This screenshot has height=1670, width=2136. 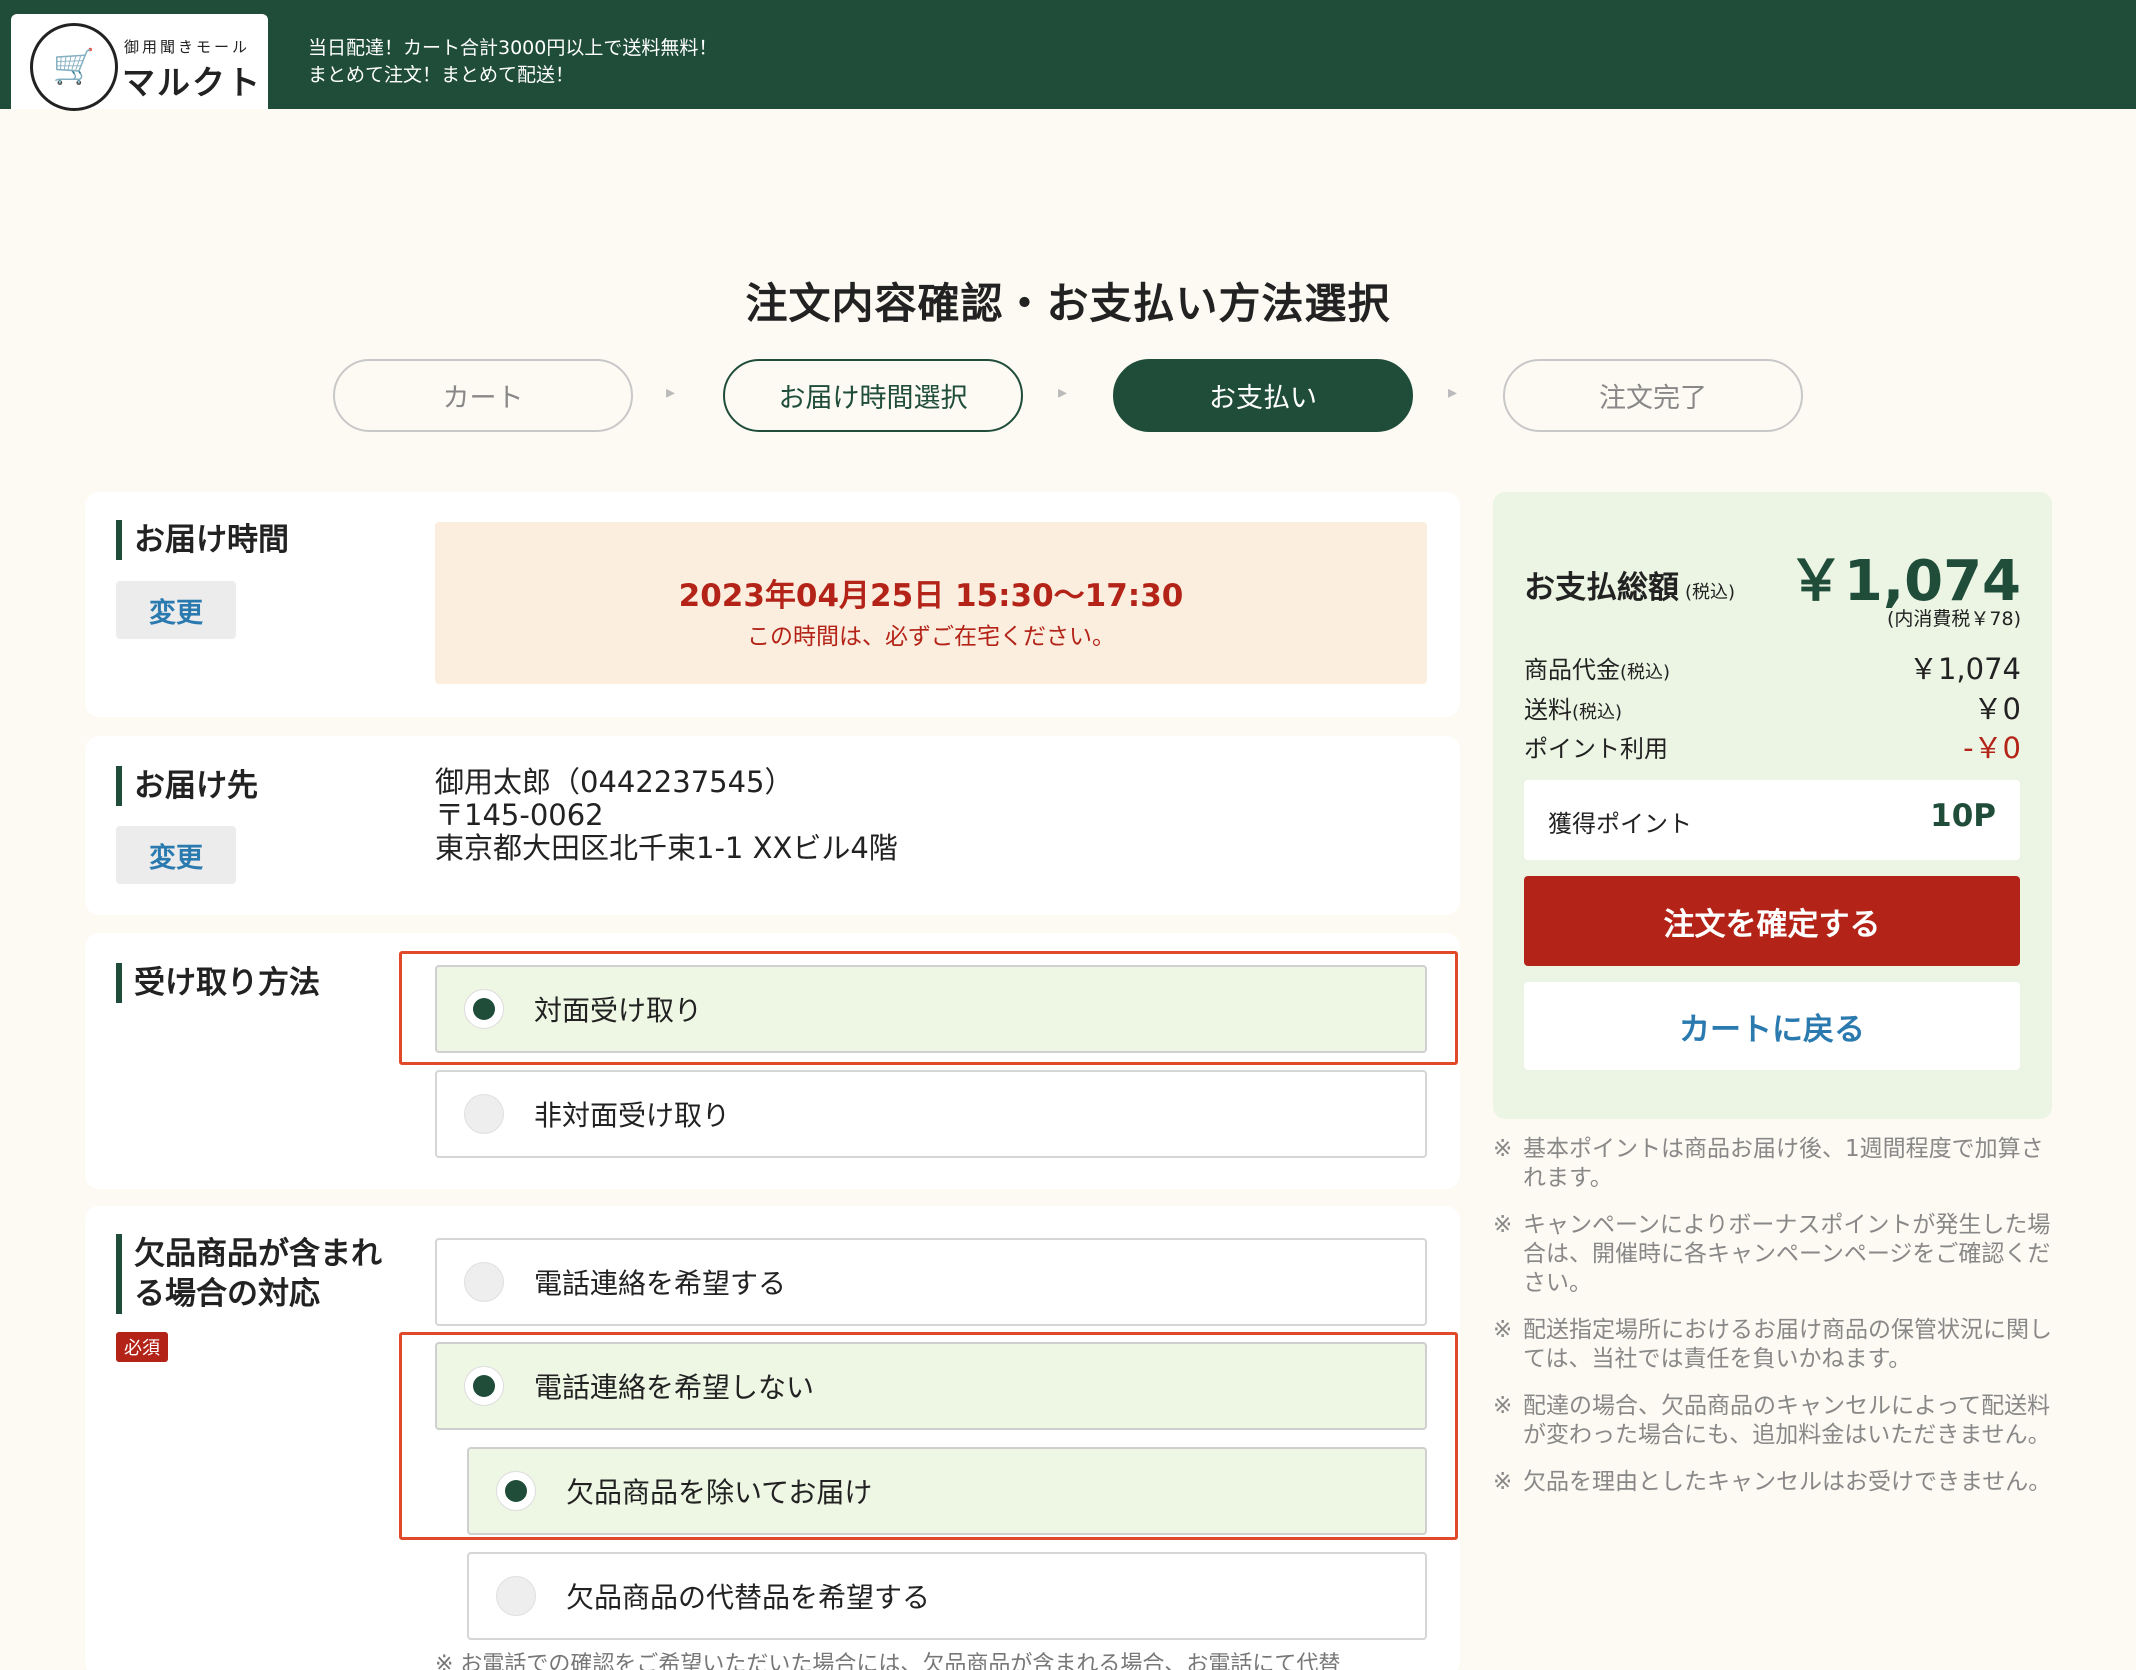 I want to click on note-item: ※ 欠品を理由としたキャンセルはお受けできません。, so click(x=1772, y=1482).